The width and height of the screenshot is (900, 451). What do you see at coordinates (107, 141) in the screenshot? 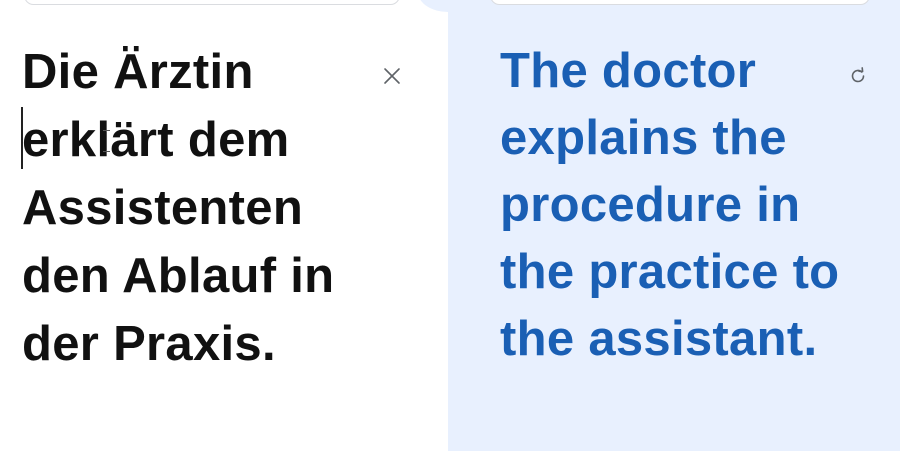
I see `text-cursor-icon` at bounding box center [107, 141].